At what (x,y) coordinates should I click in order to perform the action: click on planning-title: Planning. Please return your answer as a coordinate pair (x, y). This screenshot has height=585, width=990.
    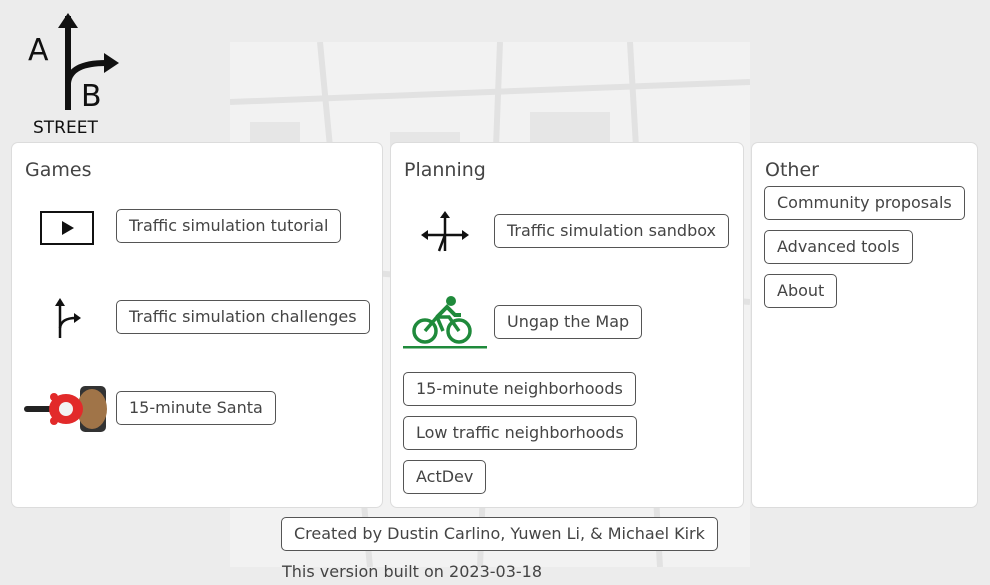
    Looking at the image, I should click on (445, 170).